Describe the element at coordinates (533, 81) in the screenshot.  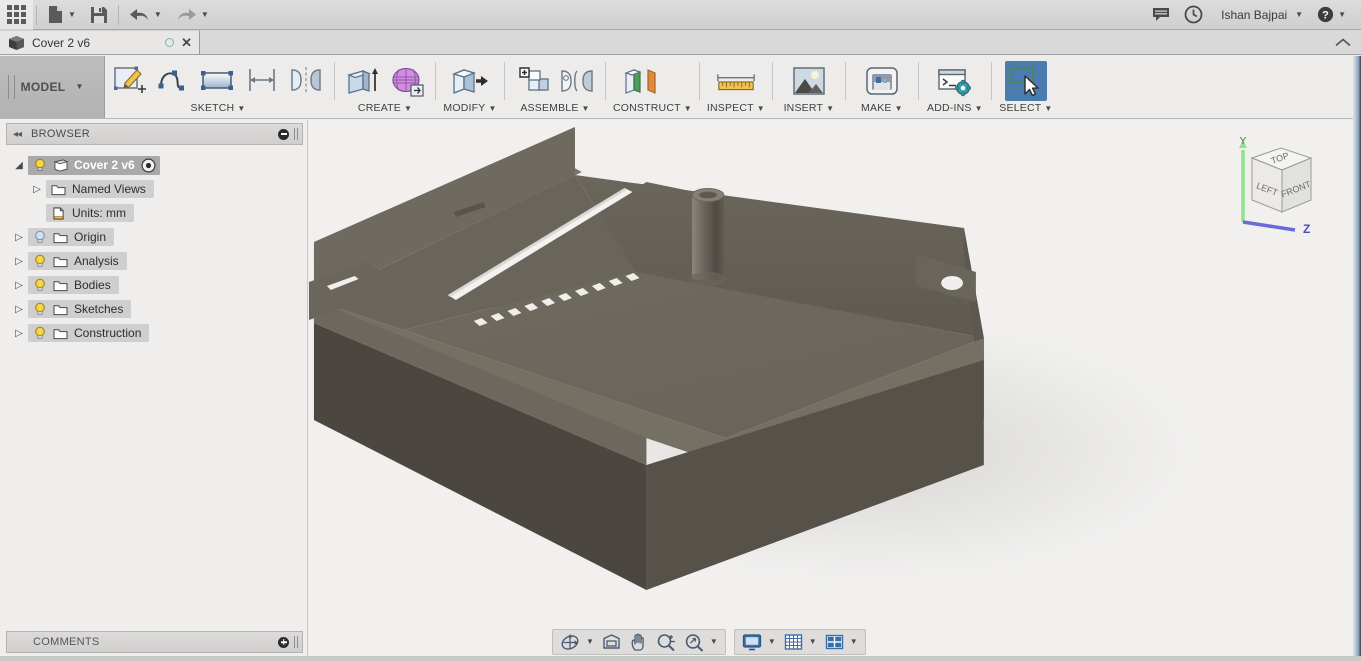
I see `new-component-button` at that location.